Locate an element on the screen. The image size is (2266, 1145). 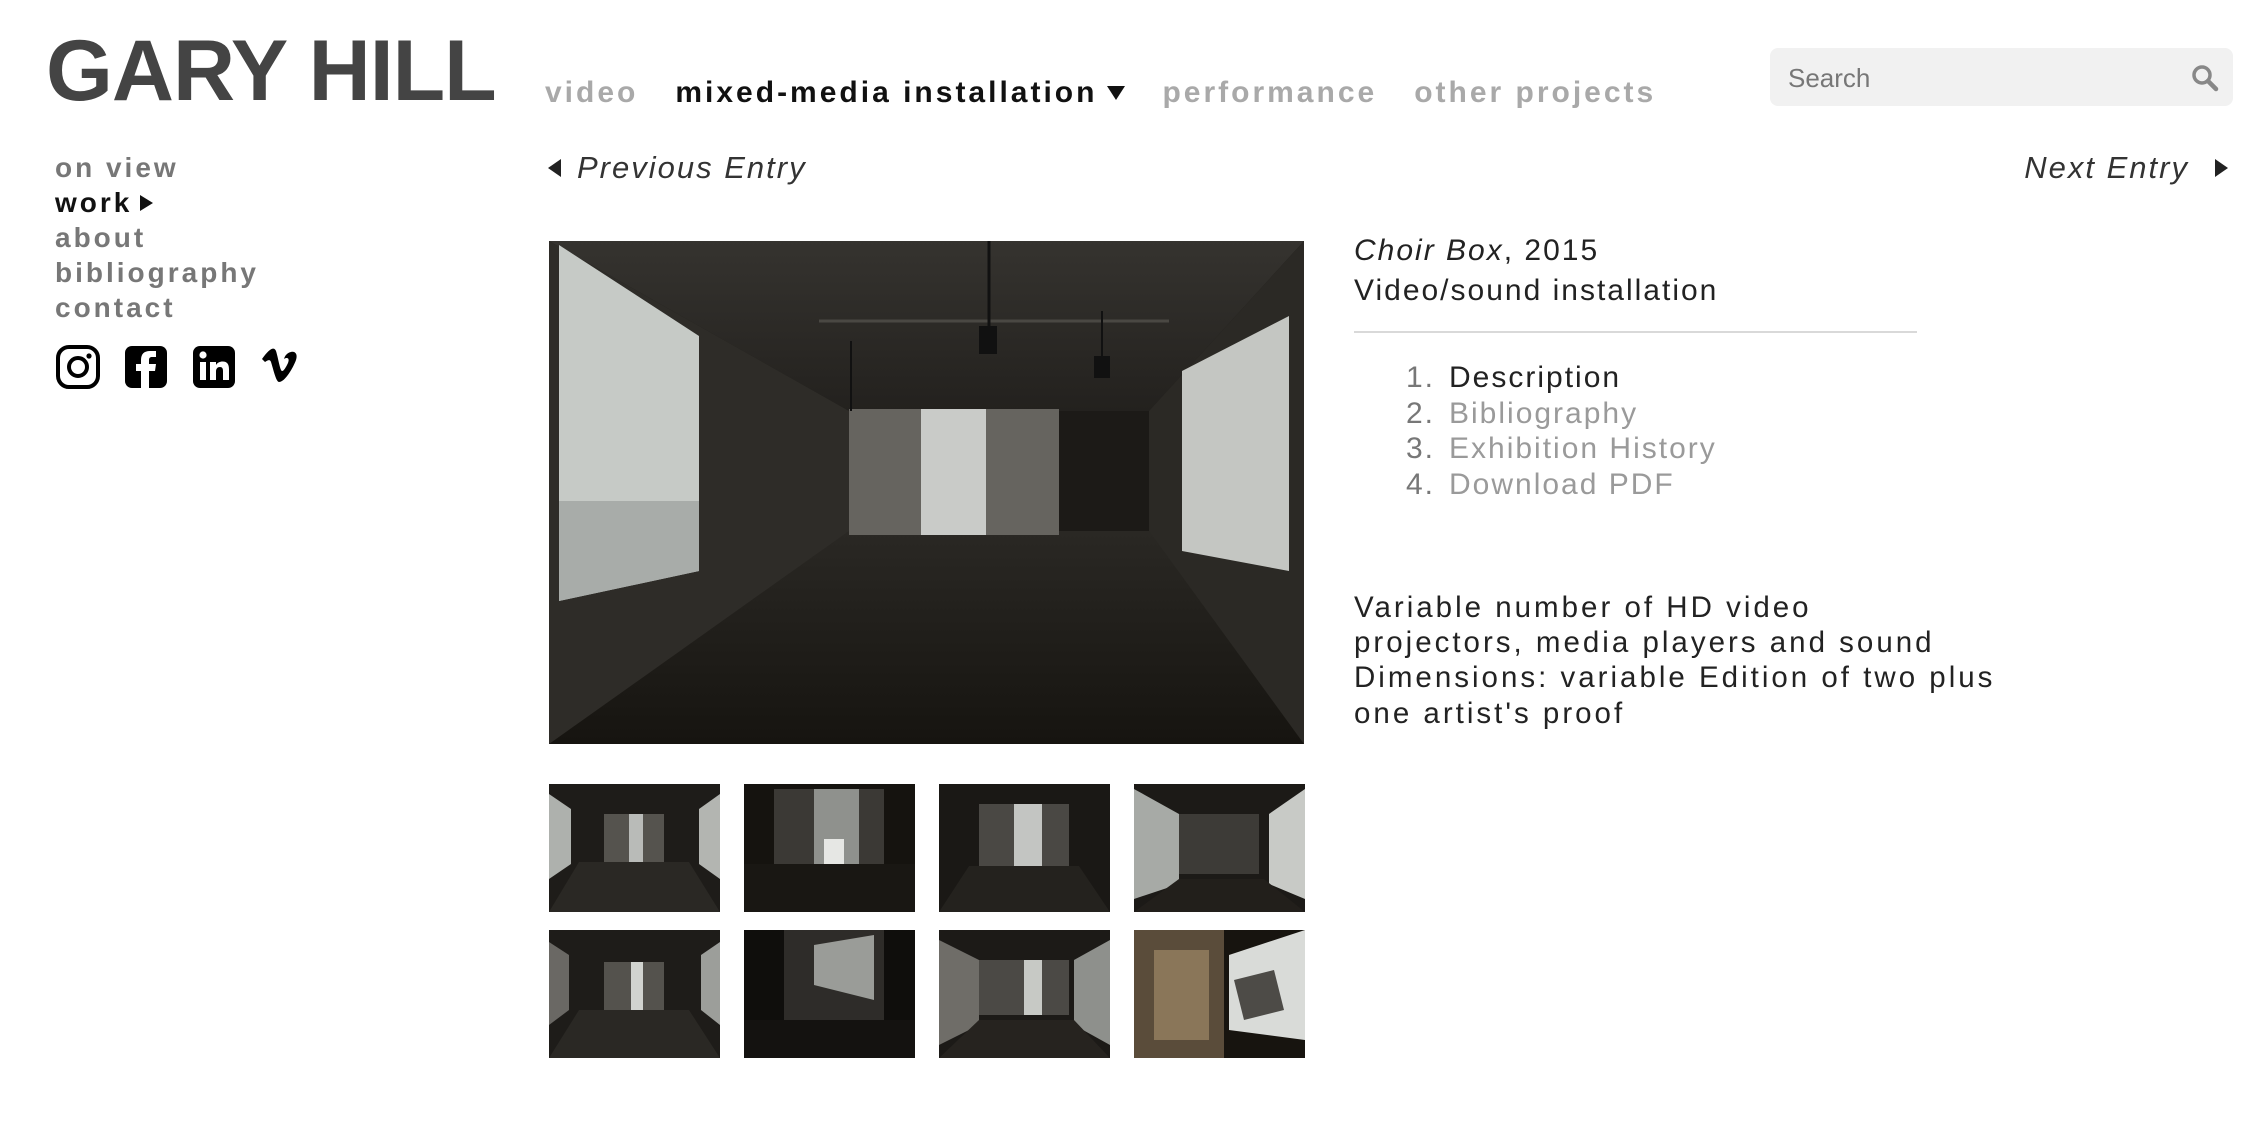
description-line: one artist's proof is located at coordinates (1490, 713).